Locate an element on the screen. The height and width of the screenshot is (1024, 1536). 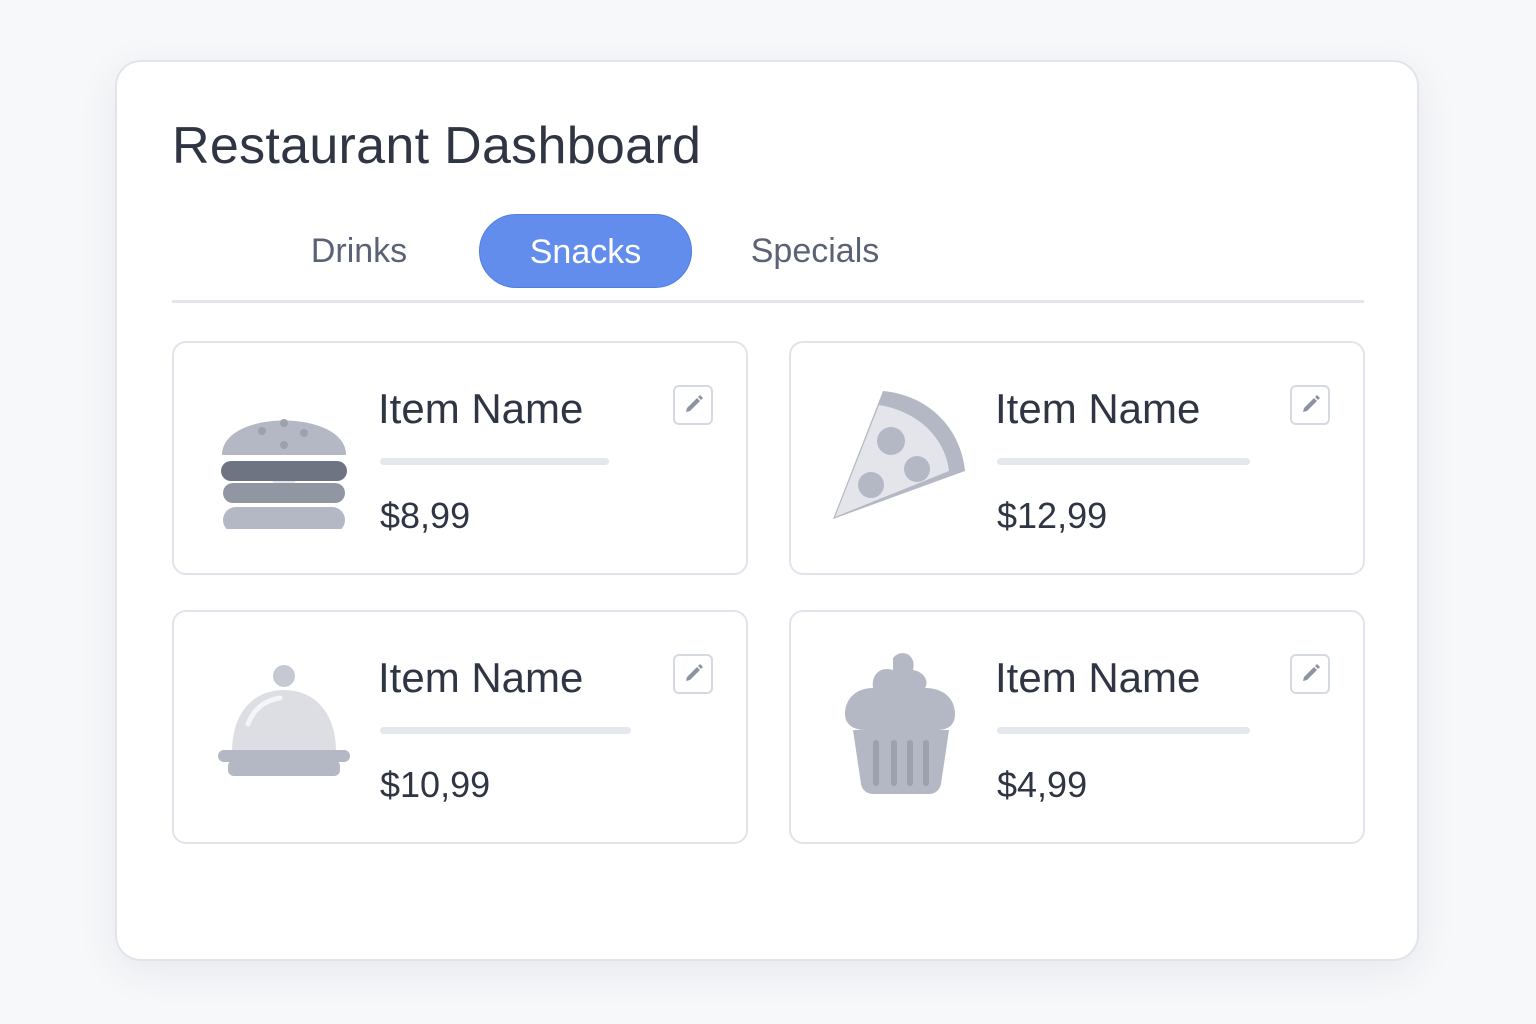
menu-item-card: Item Name $12,99 is located at coordinates (1077, 458).